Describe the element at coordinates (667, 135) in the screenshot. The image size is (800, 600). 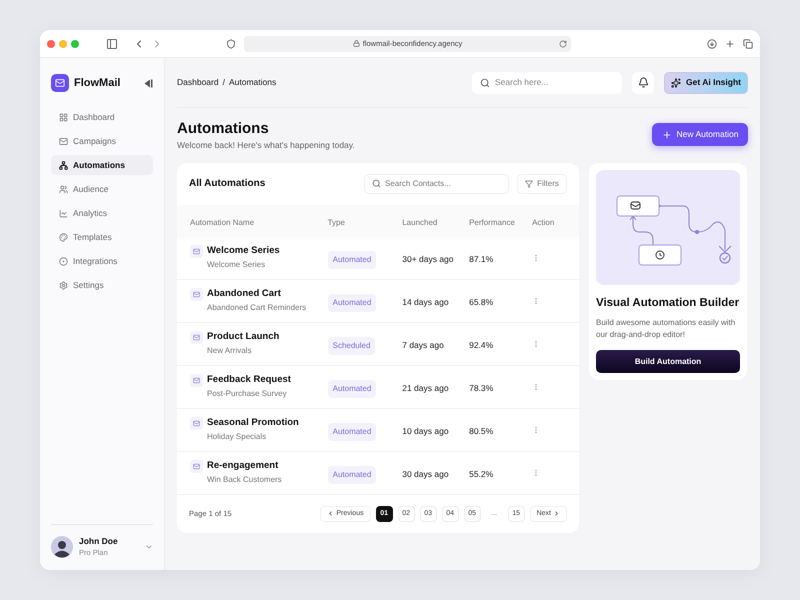
I see `plus-icon` at that location.